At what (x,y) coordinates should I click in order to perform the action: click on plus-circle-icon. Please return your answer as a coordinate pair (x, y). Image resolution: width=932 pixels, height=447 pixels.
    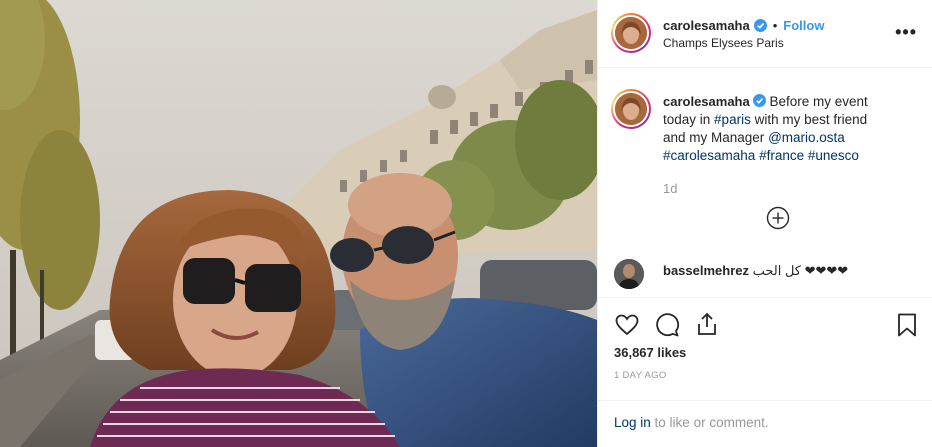
    Looking at the image, I should click on (778, 218).